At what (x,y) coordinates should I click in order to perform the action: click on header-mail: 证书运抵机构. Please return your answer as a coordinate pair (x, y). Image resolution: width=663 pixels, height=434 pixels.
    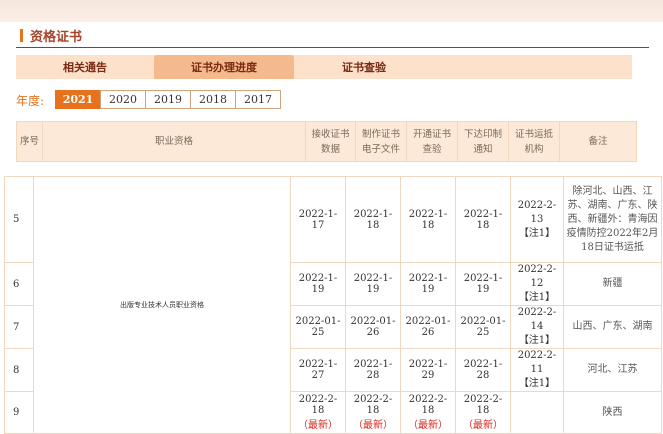
    Looking at the image, I should click on (534, 141).